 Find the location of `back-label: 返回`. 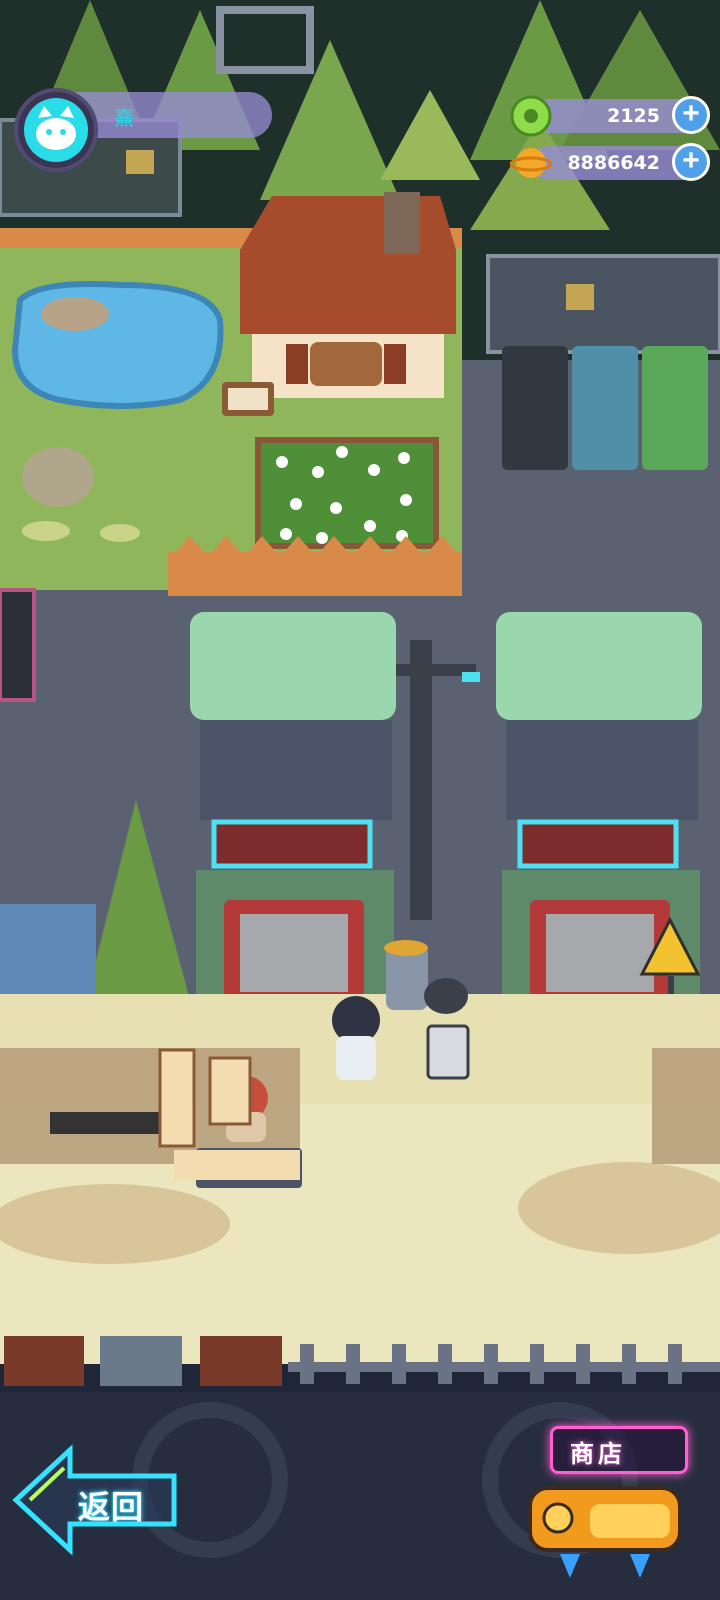

back-label: 返回 is located at coordinates (111, 1507).